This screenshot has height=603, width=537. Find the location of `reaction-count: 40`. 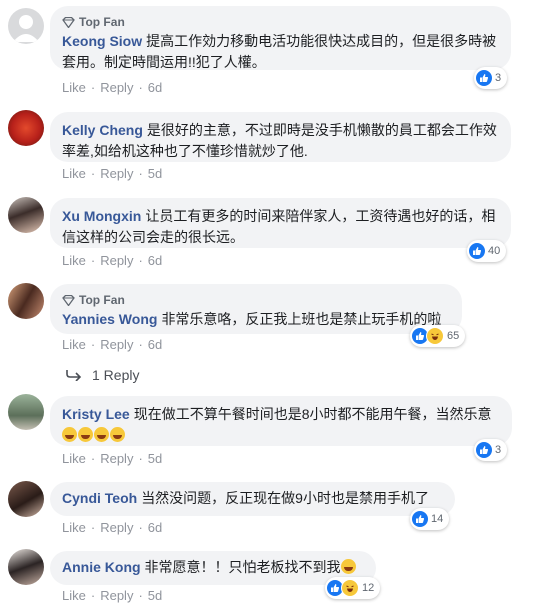

reaction-count: 40 is located at coordinates (487, 251).